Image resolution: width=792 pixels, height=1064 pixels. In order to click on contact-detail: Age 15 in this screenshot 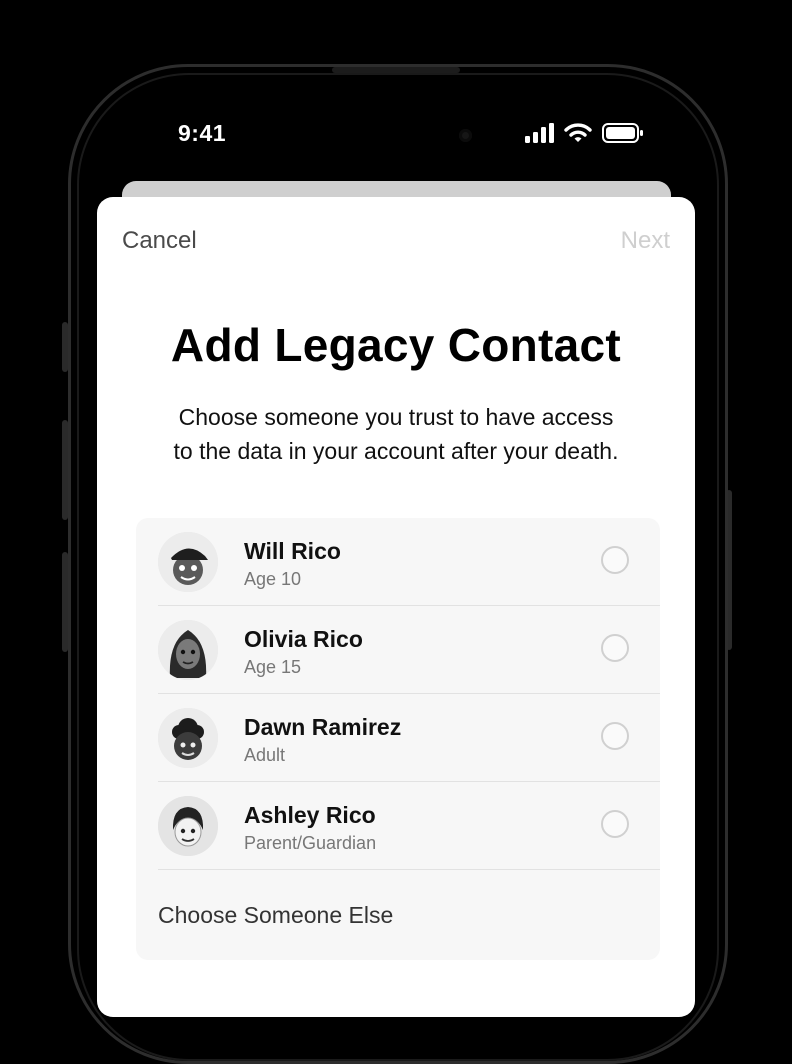, I will do `click(273, 667)`.